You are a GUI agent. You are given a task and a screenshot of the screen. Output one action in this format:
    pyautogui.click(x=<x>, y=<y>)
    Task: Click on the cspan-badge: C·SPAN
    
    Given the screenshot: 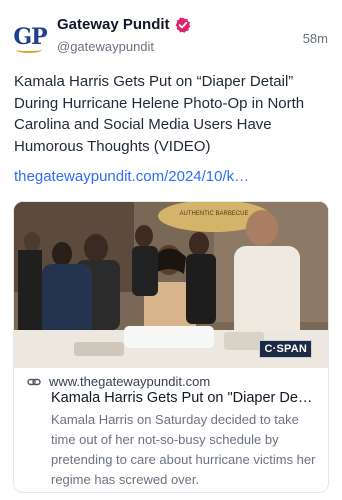 What is the action you would take?
    pyautogui.click(x=285, y=349)
    